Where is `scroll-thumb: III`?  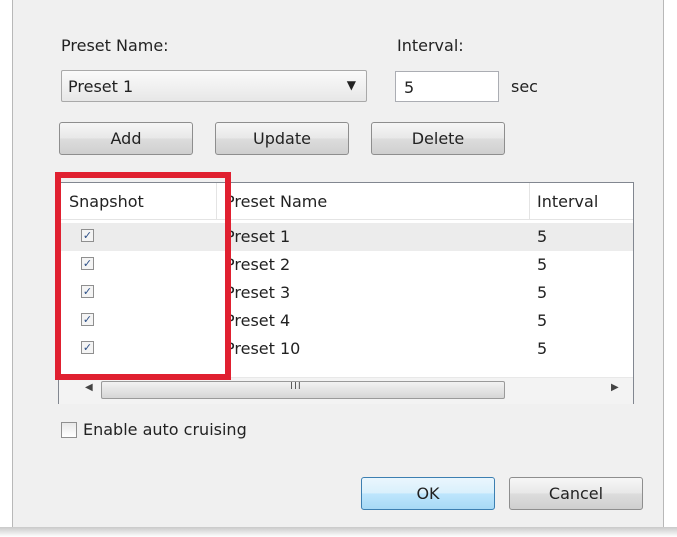
scroll-thumb: III is located at coordinates (303, 390).